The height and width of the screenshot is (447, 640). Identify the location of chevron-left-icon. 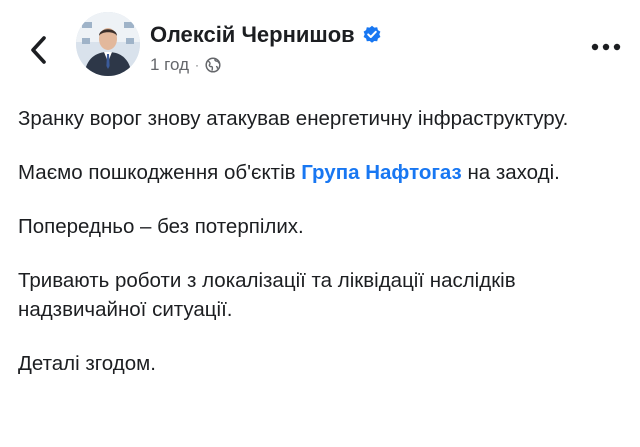
(38, 50).